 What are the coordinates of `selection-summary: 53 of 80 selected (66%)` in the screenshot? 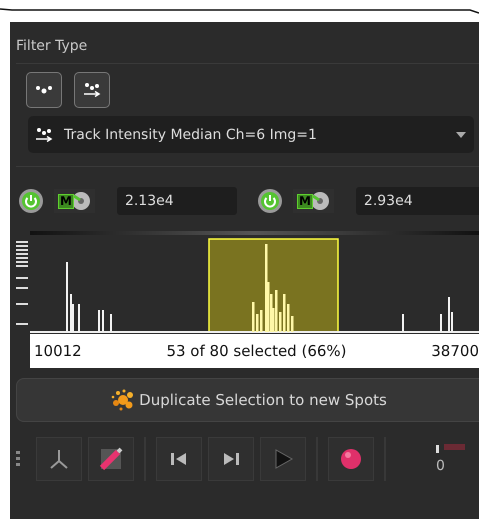 It's located at (256, 351).